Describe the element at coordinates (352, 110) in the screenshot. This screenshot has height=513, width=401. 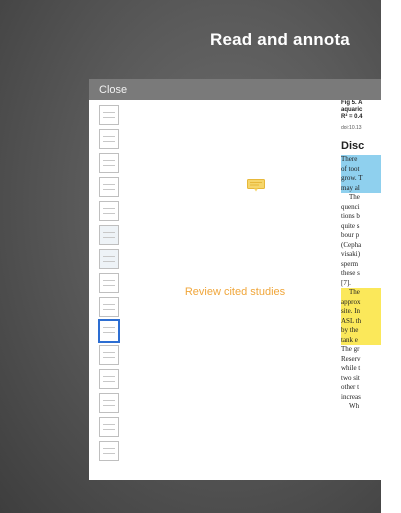
I see `figure-caption-line: aquaric` at that location.